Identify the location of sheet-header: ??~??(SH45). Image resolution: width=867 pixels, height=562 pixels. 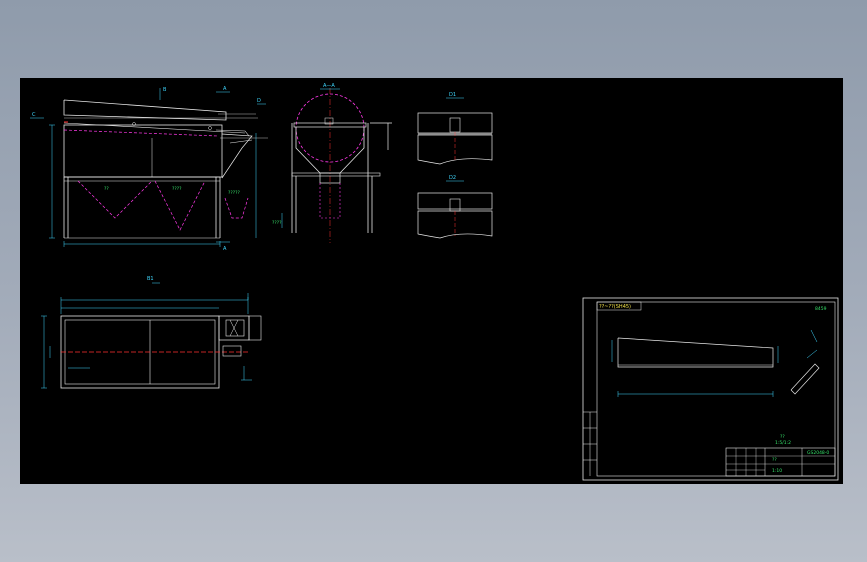
(615, 307).